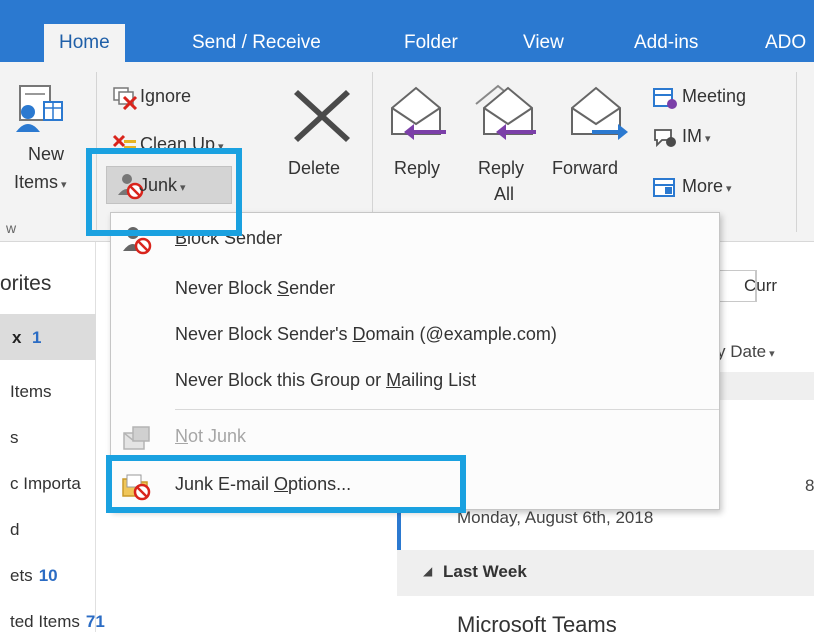 Image resolution: width=814 pixels, height=632 pixels. I want to click on delete-label: Delete, so click(314, 168).